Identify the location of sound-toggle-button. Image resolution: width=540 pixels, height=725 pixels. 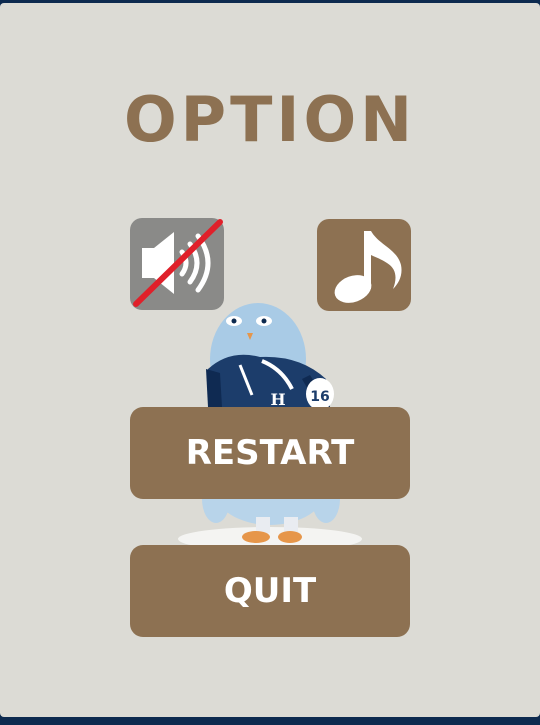
(177, 264).